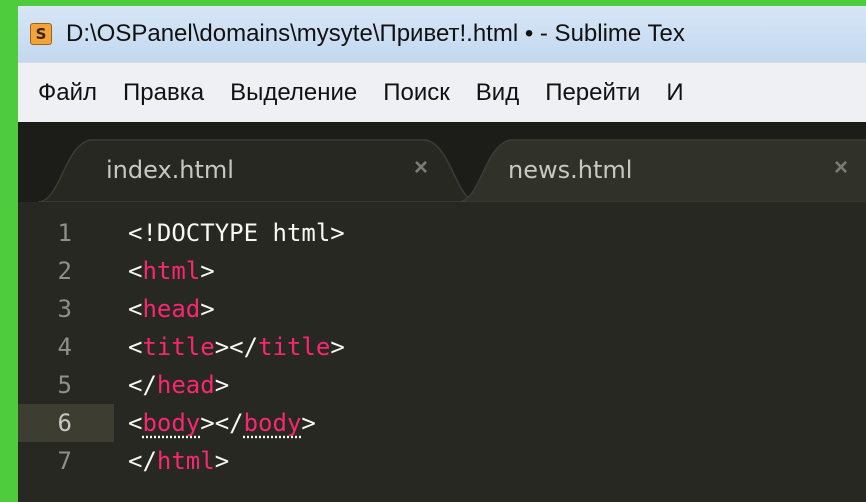  What do you see at coordinates (416, 93) in the screenshot?
I see `menu-find: Поиск` at bounding box center [416, 93].